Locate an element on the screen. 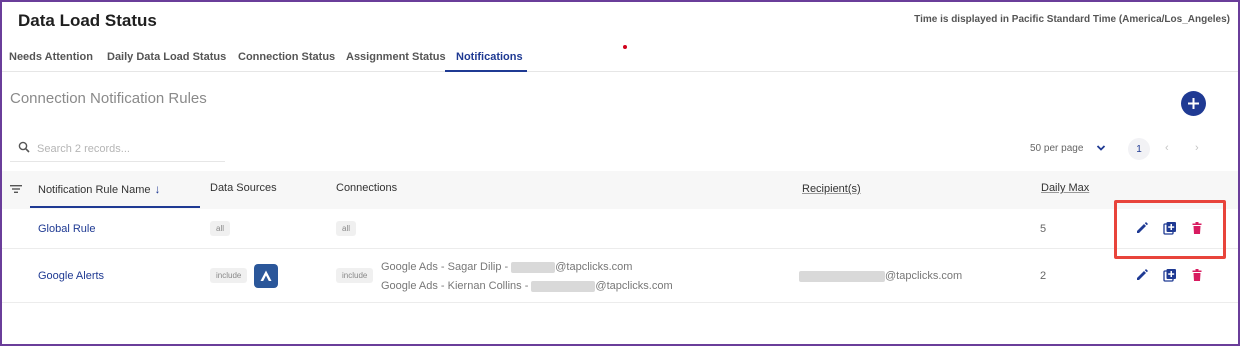  search-box is located at coordinates (117, 150).